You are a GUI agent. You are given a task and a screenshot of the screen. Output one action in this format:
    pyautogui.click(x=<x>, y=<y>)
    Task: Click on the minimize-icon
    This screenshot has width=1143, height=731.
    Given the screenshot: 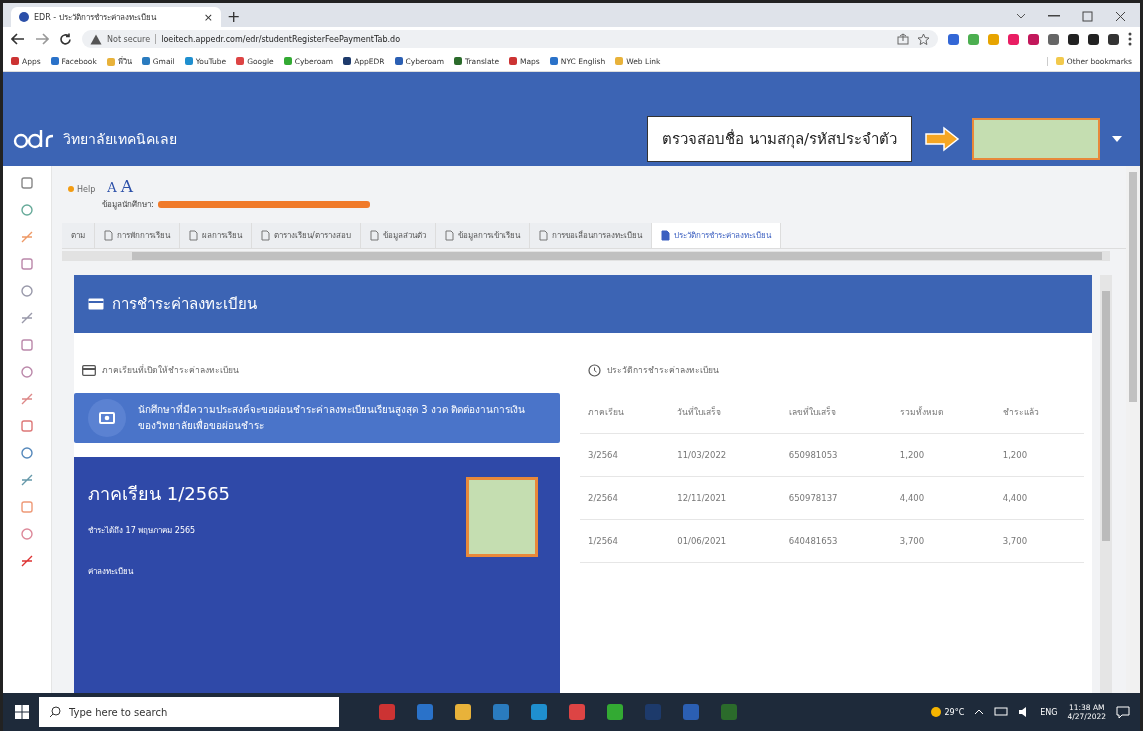 What is the action you would take?
    pyautogui.click(x=1054, y=16)
    